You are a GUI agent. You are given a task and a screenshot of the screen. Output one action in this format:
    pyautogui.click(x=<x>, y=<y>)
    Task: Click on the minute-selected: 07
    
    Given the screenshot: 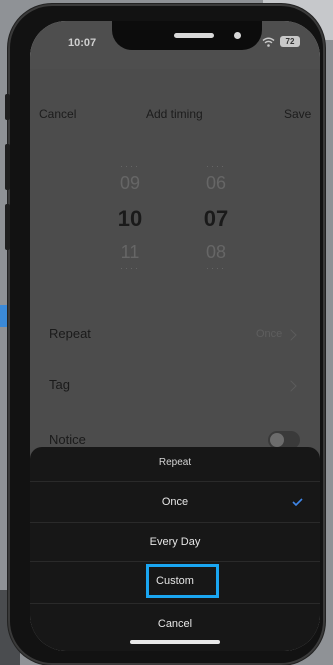 What is the action you would take?
    pyautogui.click(x=216, y=218)
    